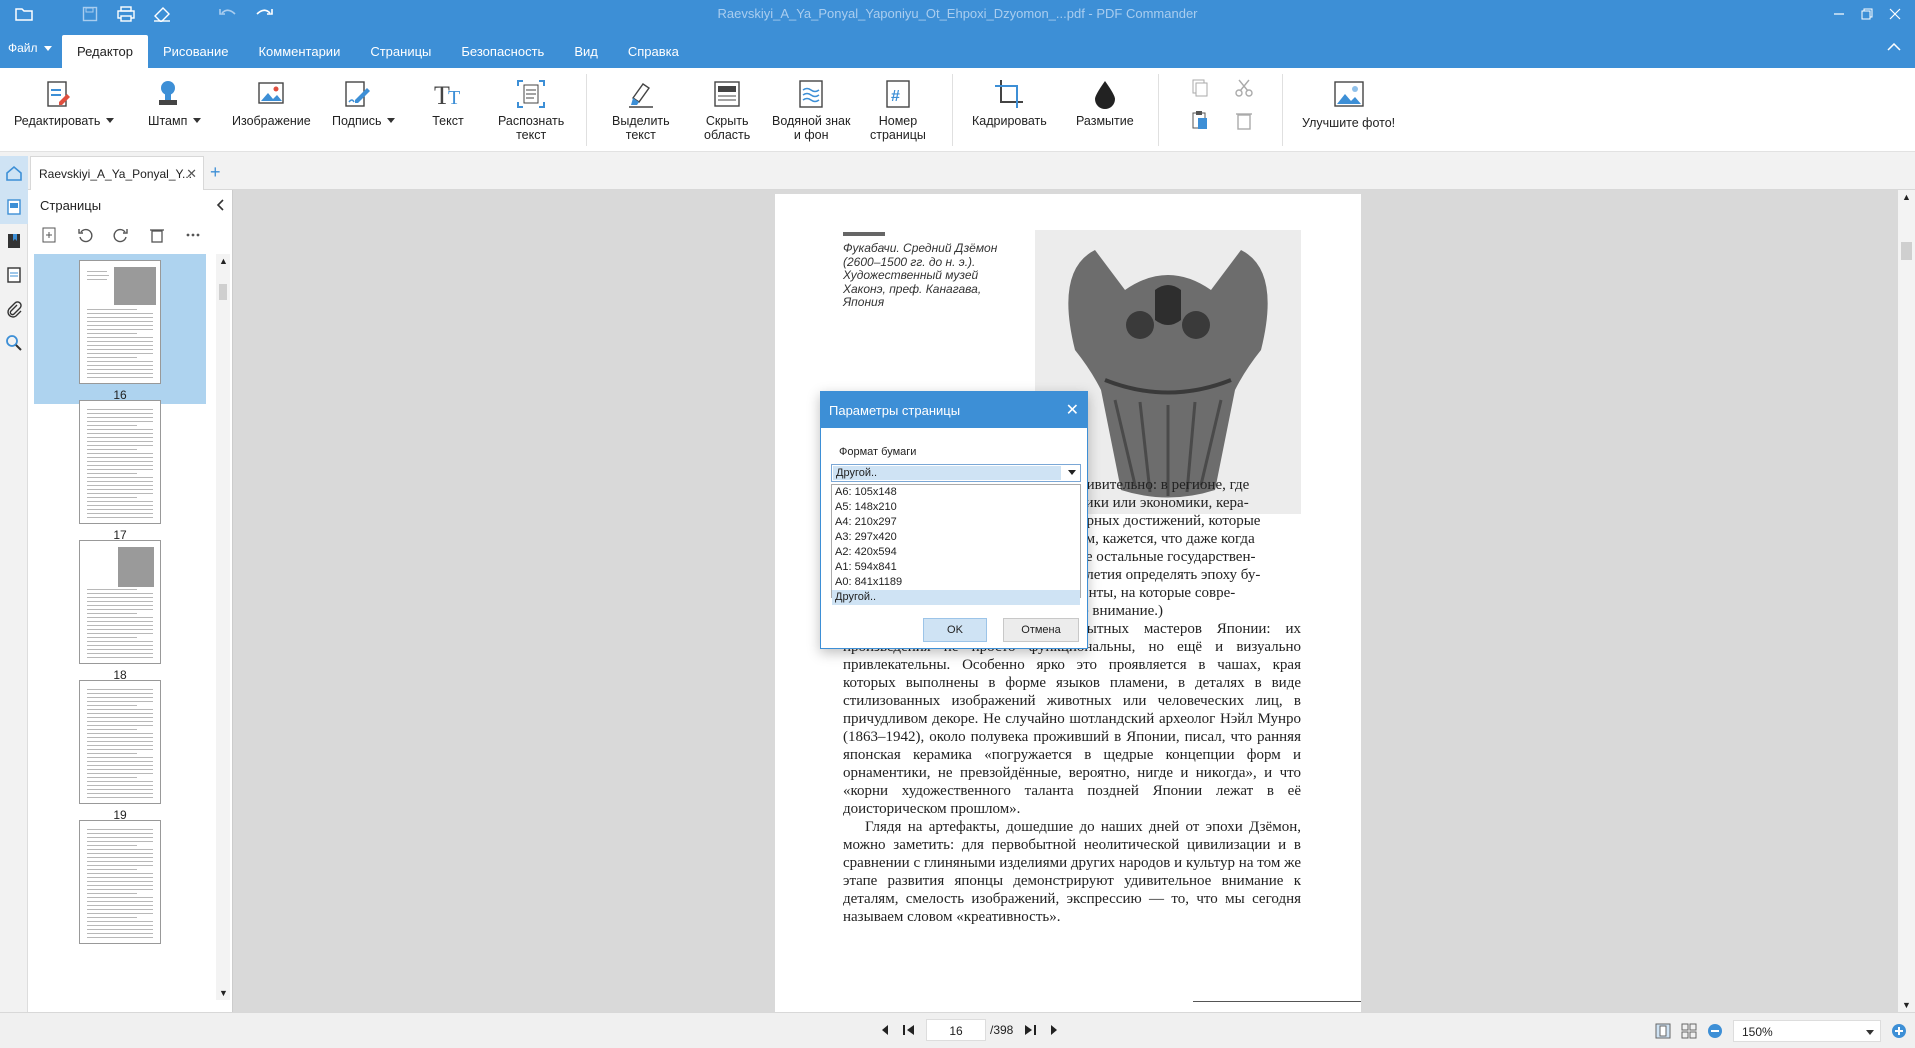  Describe the element at coordinates (120, 469) in the screenshot. I see `page-thumbnail: 17` at that location.